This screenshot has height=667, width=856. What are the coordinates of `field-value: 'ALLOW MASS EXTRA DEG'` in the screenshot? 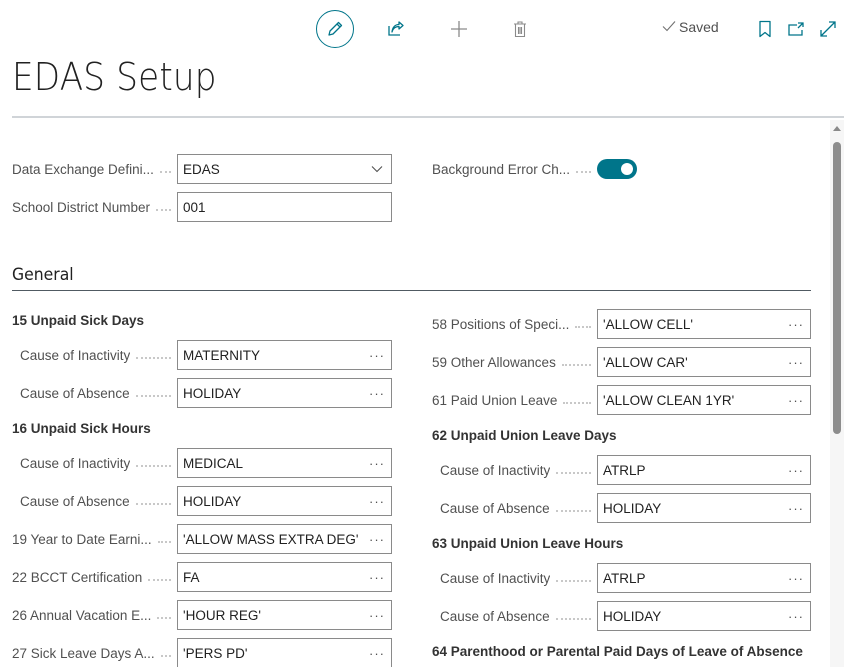 It's located at (271, 539).